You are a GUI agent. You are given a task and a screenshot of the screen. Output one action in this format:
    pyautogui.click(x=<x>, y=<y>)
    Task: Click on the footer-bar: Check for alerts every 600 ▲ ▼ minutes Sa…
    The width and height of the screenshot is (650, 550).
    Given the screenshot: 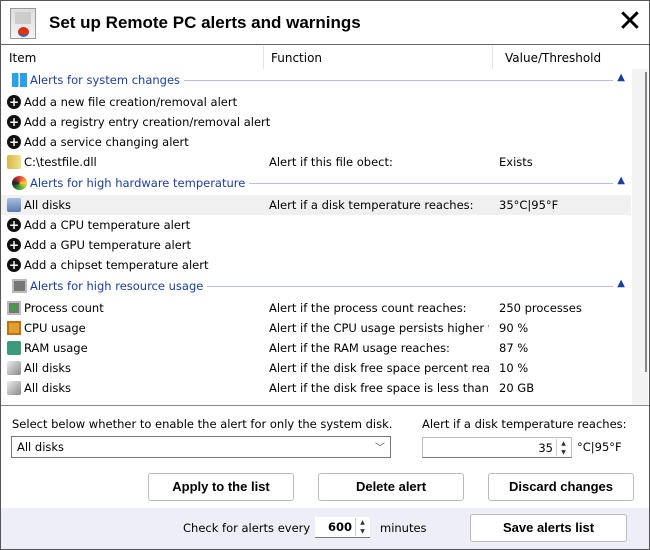 What is the action you would take?
    pyautogui.click(x=325, y=528)
    